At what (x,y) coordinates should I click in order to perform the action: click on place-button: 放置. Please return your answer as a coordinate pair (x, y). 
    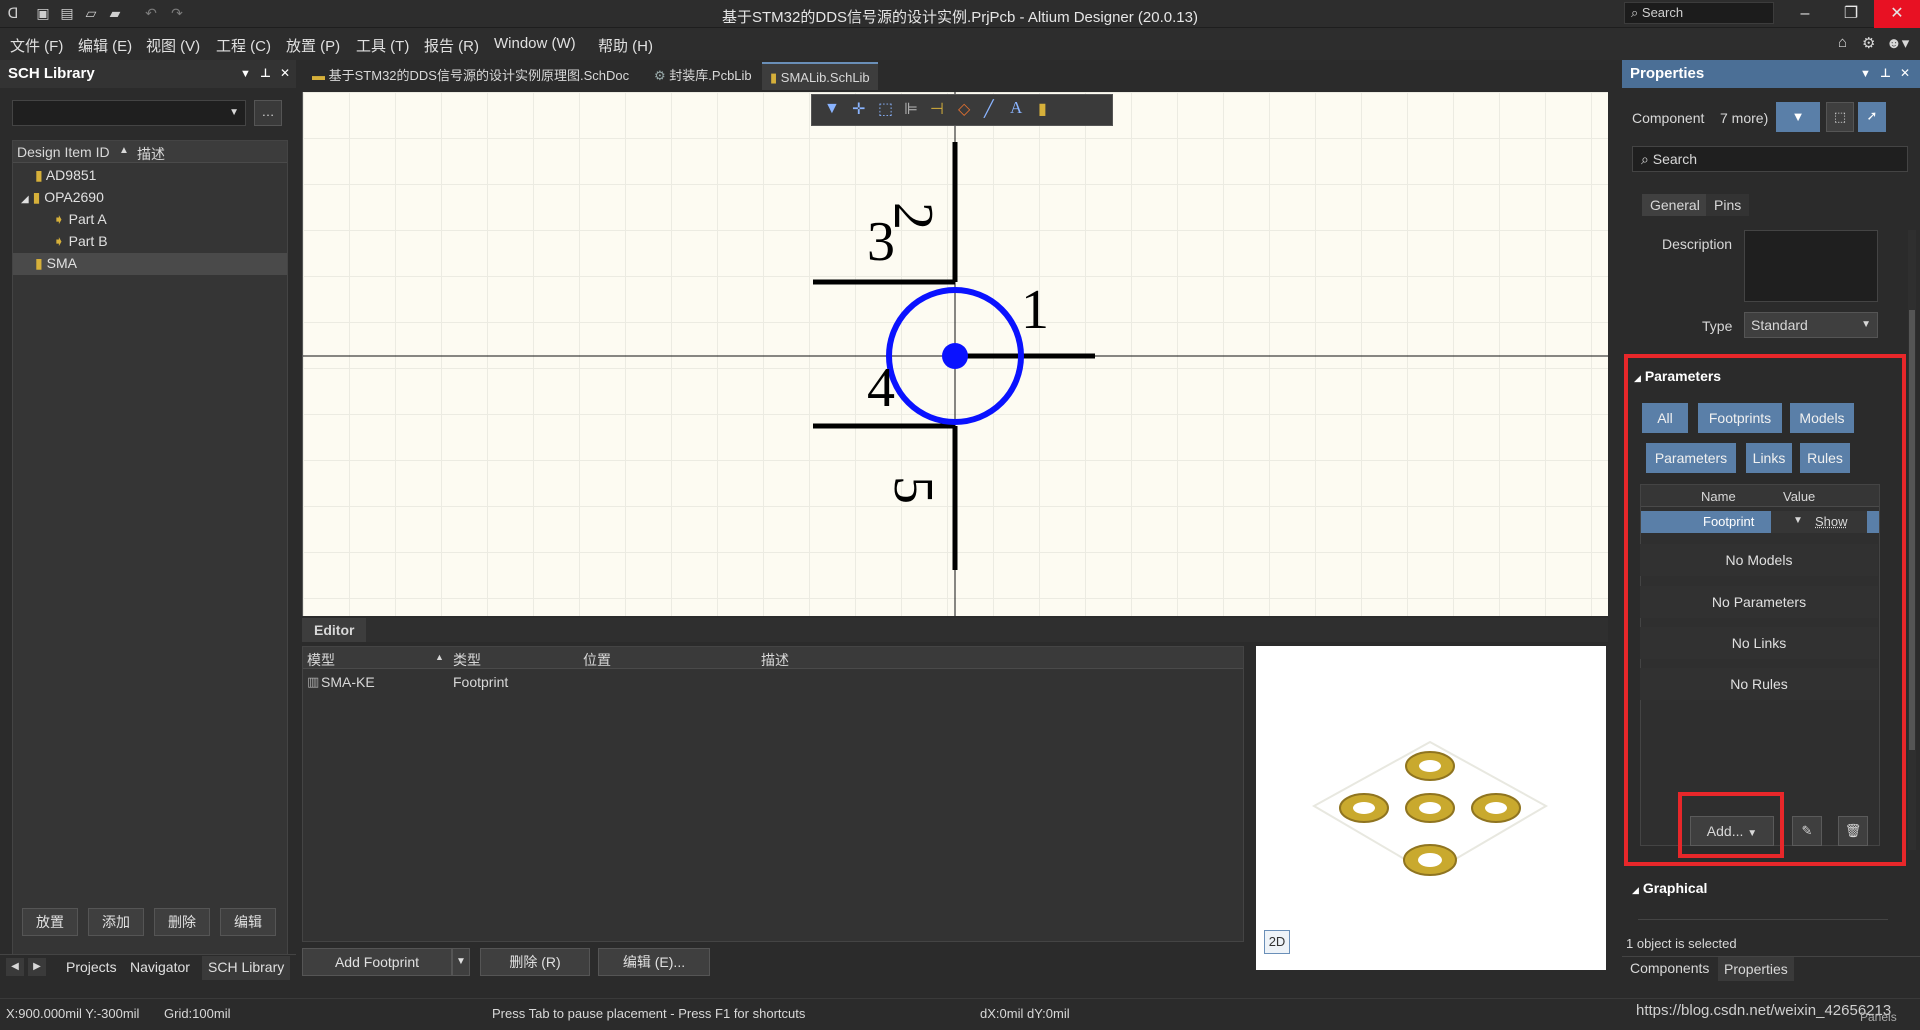
    Looking at the image, I should click on (50, 922).